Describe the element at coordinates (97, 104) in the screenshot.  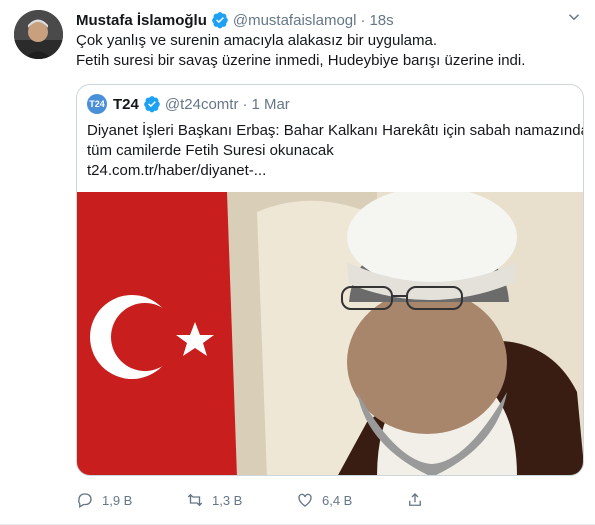
I see `quoted-avatar: T24` at that location.